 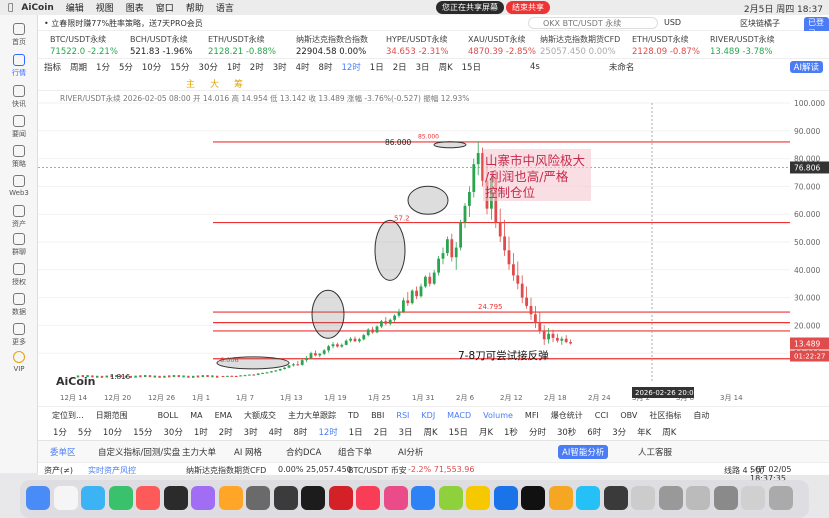 I want to click on indicator-tab: 主力大单跟踪, so click(x=312, y=415).